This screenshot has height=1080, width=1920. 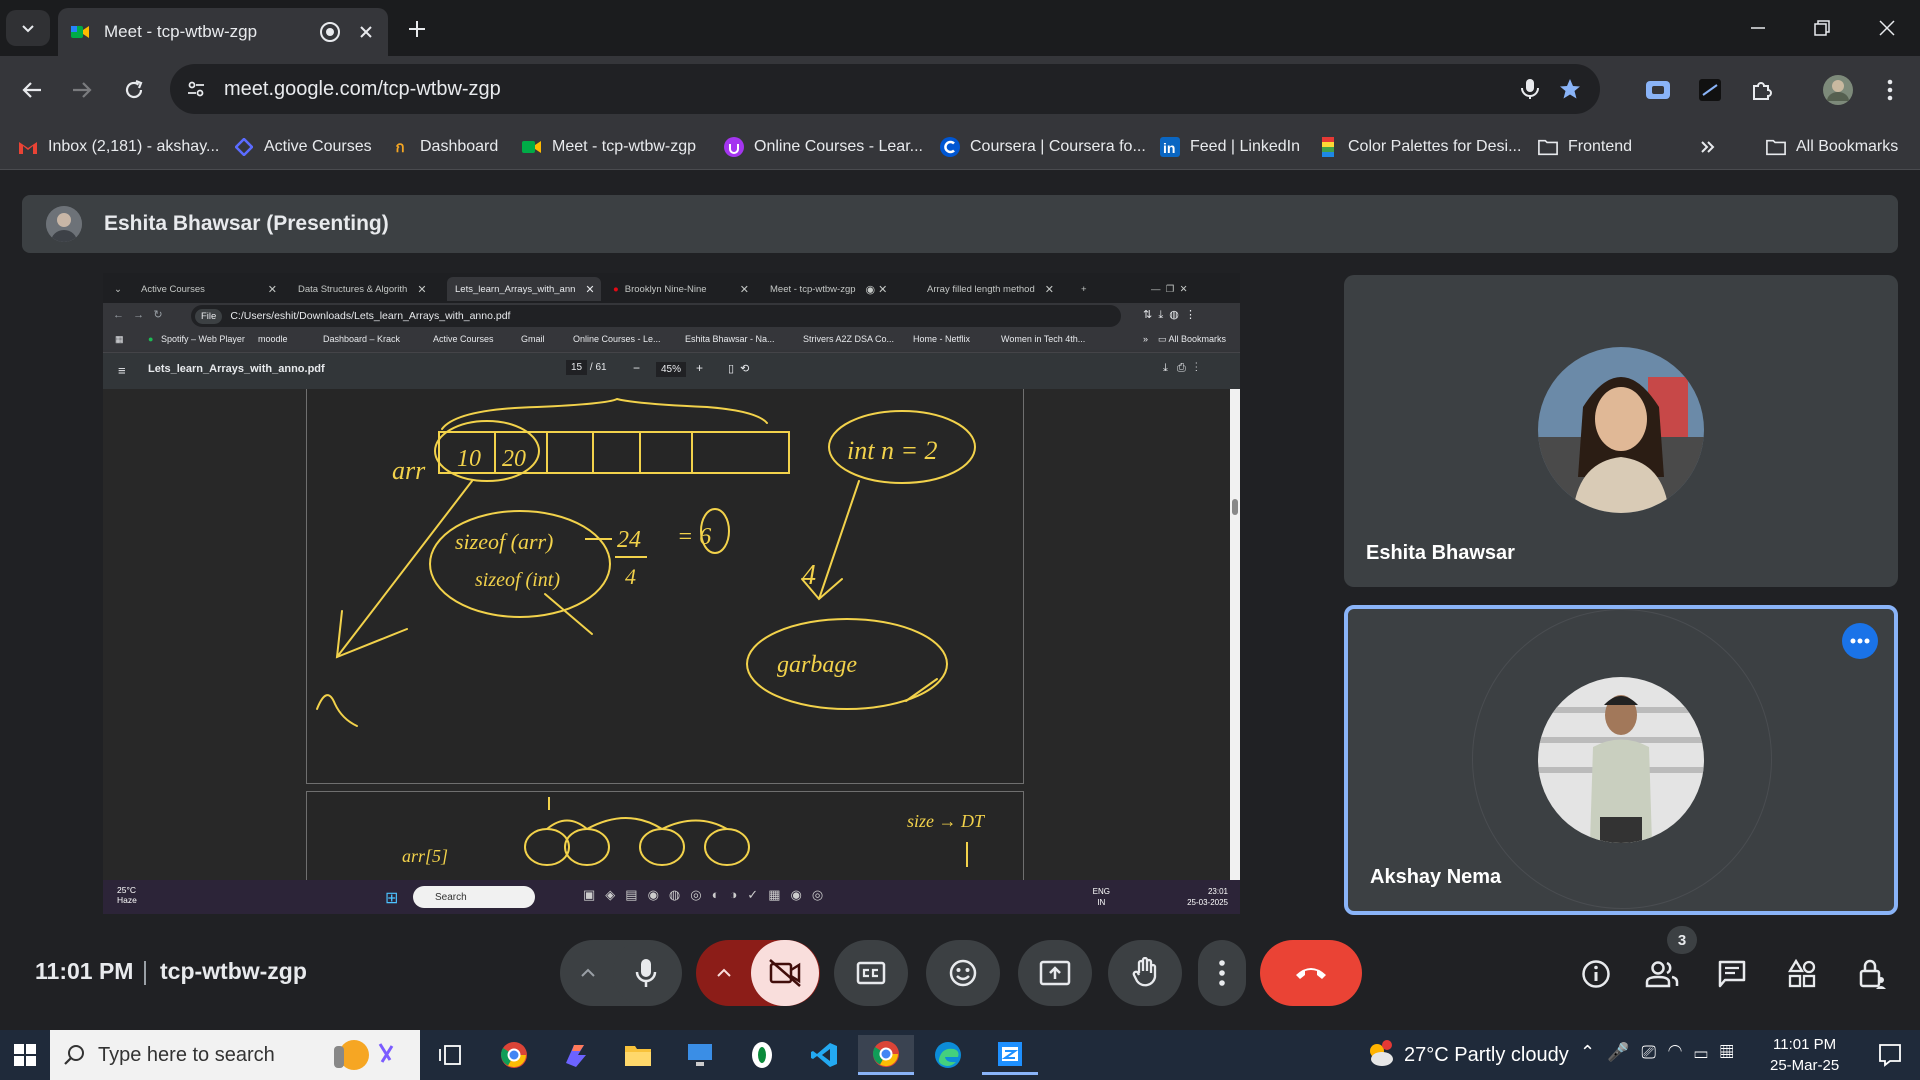 I want to click on participant-name: Eshita Bhawsar, so click(x=1440, y=553).